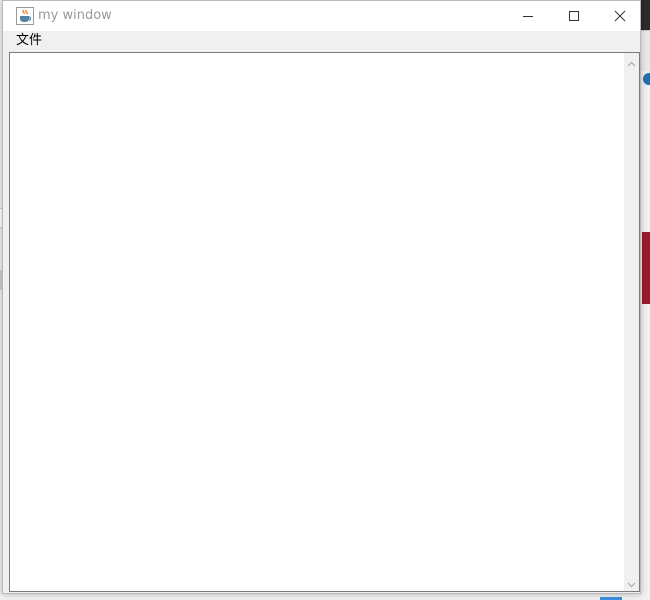 Image resolution: width=650 pixels, height=600 pixels. I want to click on scroll-down-button, so click(631, 582).